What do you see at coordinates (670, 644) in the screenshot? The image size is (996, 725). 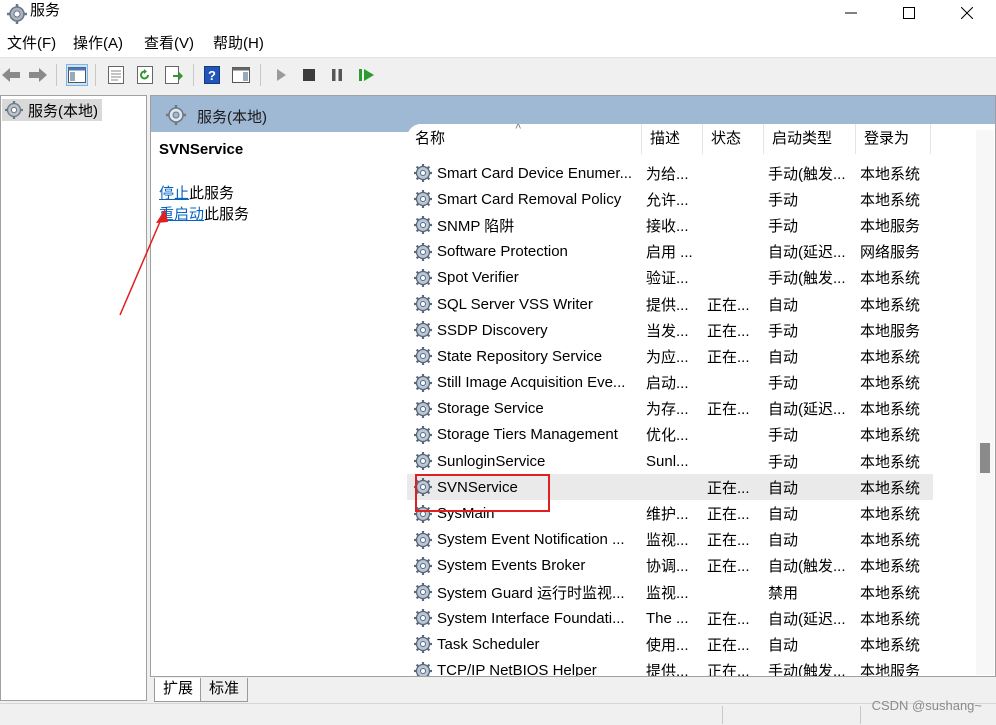 I see `table-row: Task Scheduler 使用... 正在... 自动 本地系统` at bounding box center [670, 644].